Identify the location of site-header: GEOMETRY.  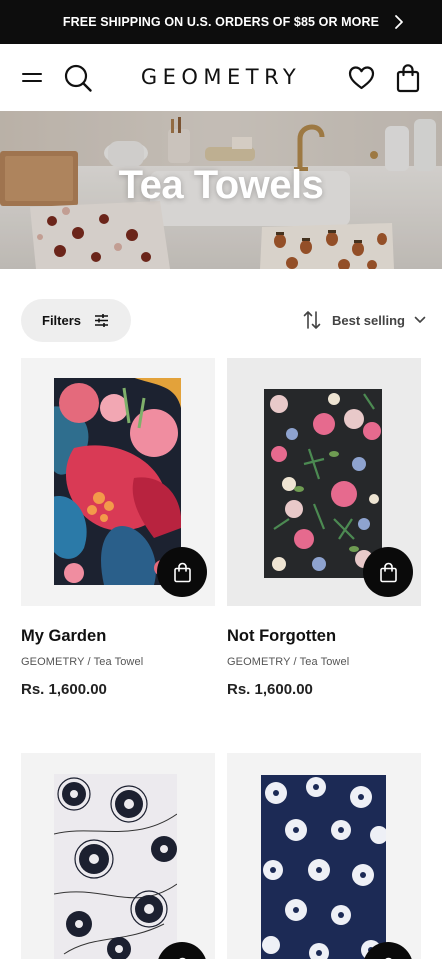
(221, 77).